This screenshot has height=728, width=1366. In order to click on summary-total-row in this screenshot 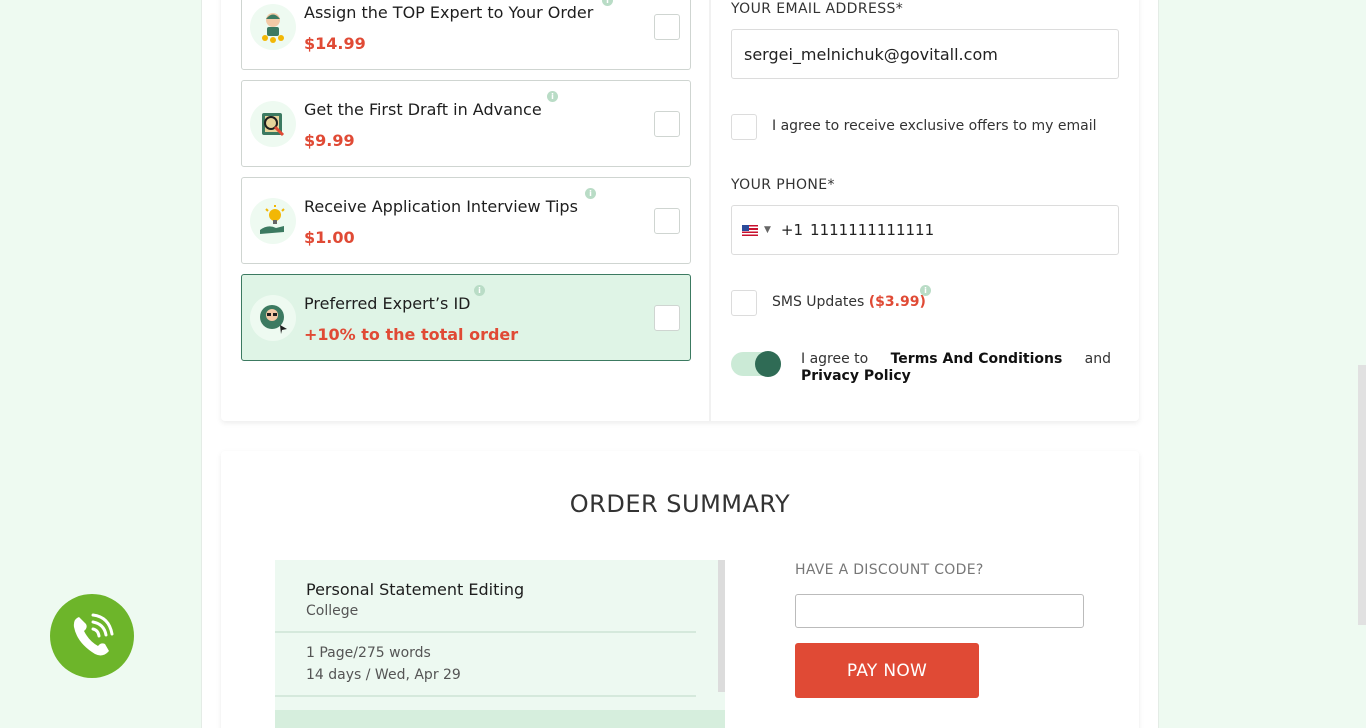, I will do `click(500, 719)`.